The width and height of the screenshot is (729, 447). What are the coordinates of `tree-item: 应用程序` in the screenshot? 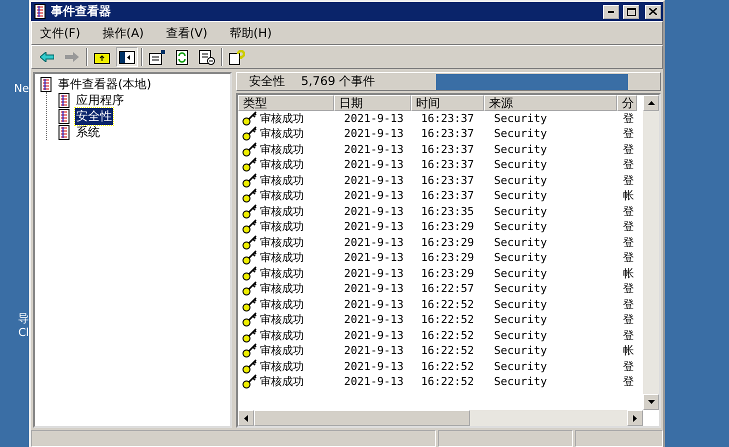 It's located at (100, 100).